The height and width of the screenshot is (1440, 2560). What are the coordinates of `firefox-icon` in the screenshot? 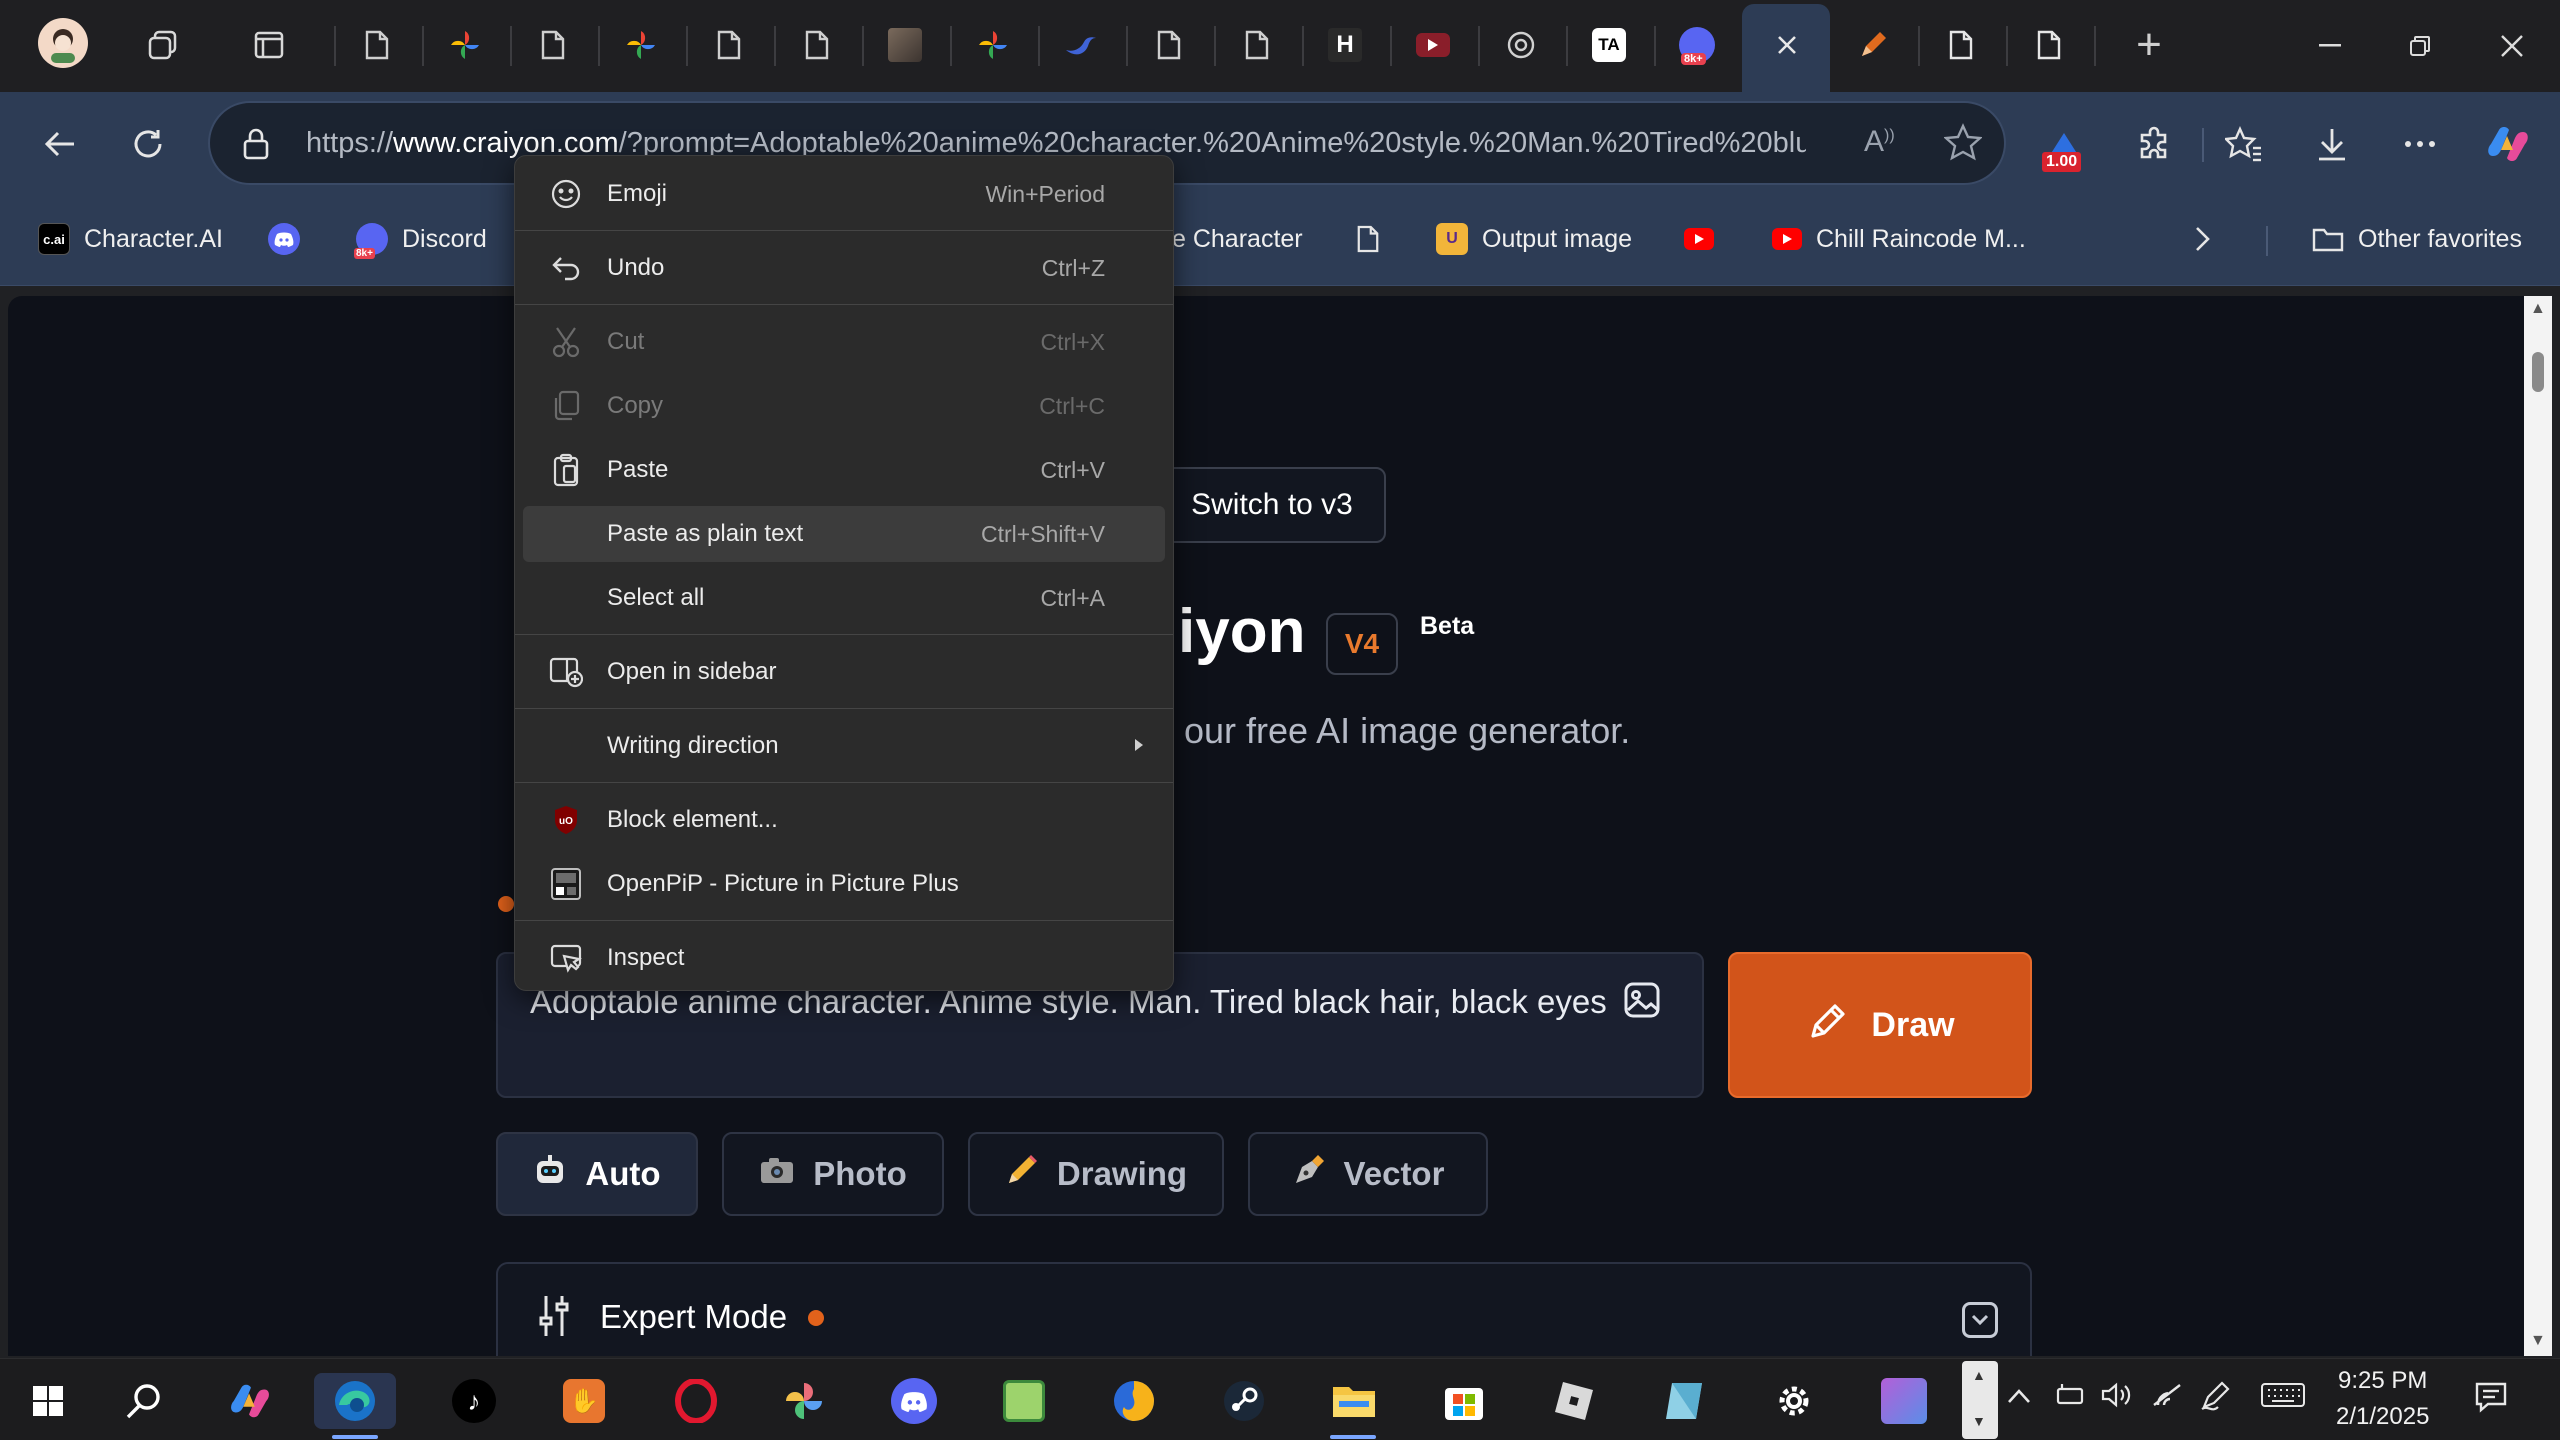 It's located at (1134, 1401).